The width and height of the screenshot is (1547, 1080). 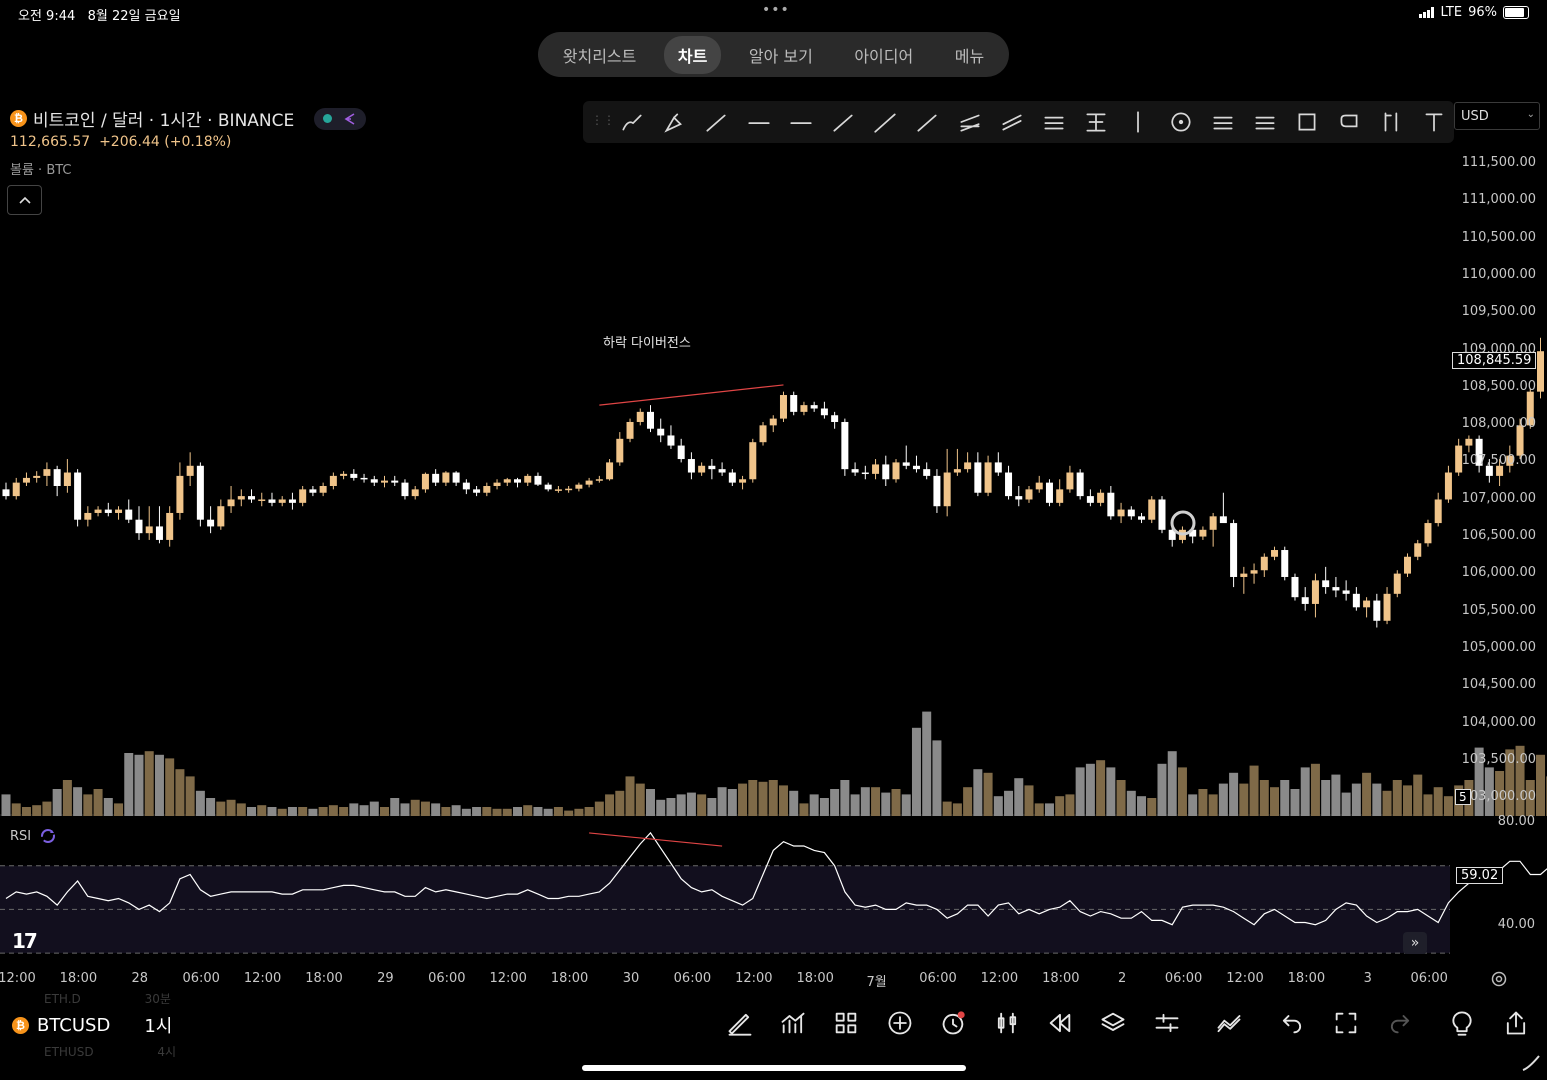 I want to click on indicators-icon, so click(x=793, y=1023).